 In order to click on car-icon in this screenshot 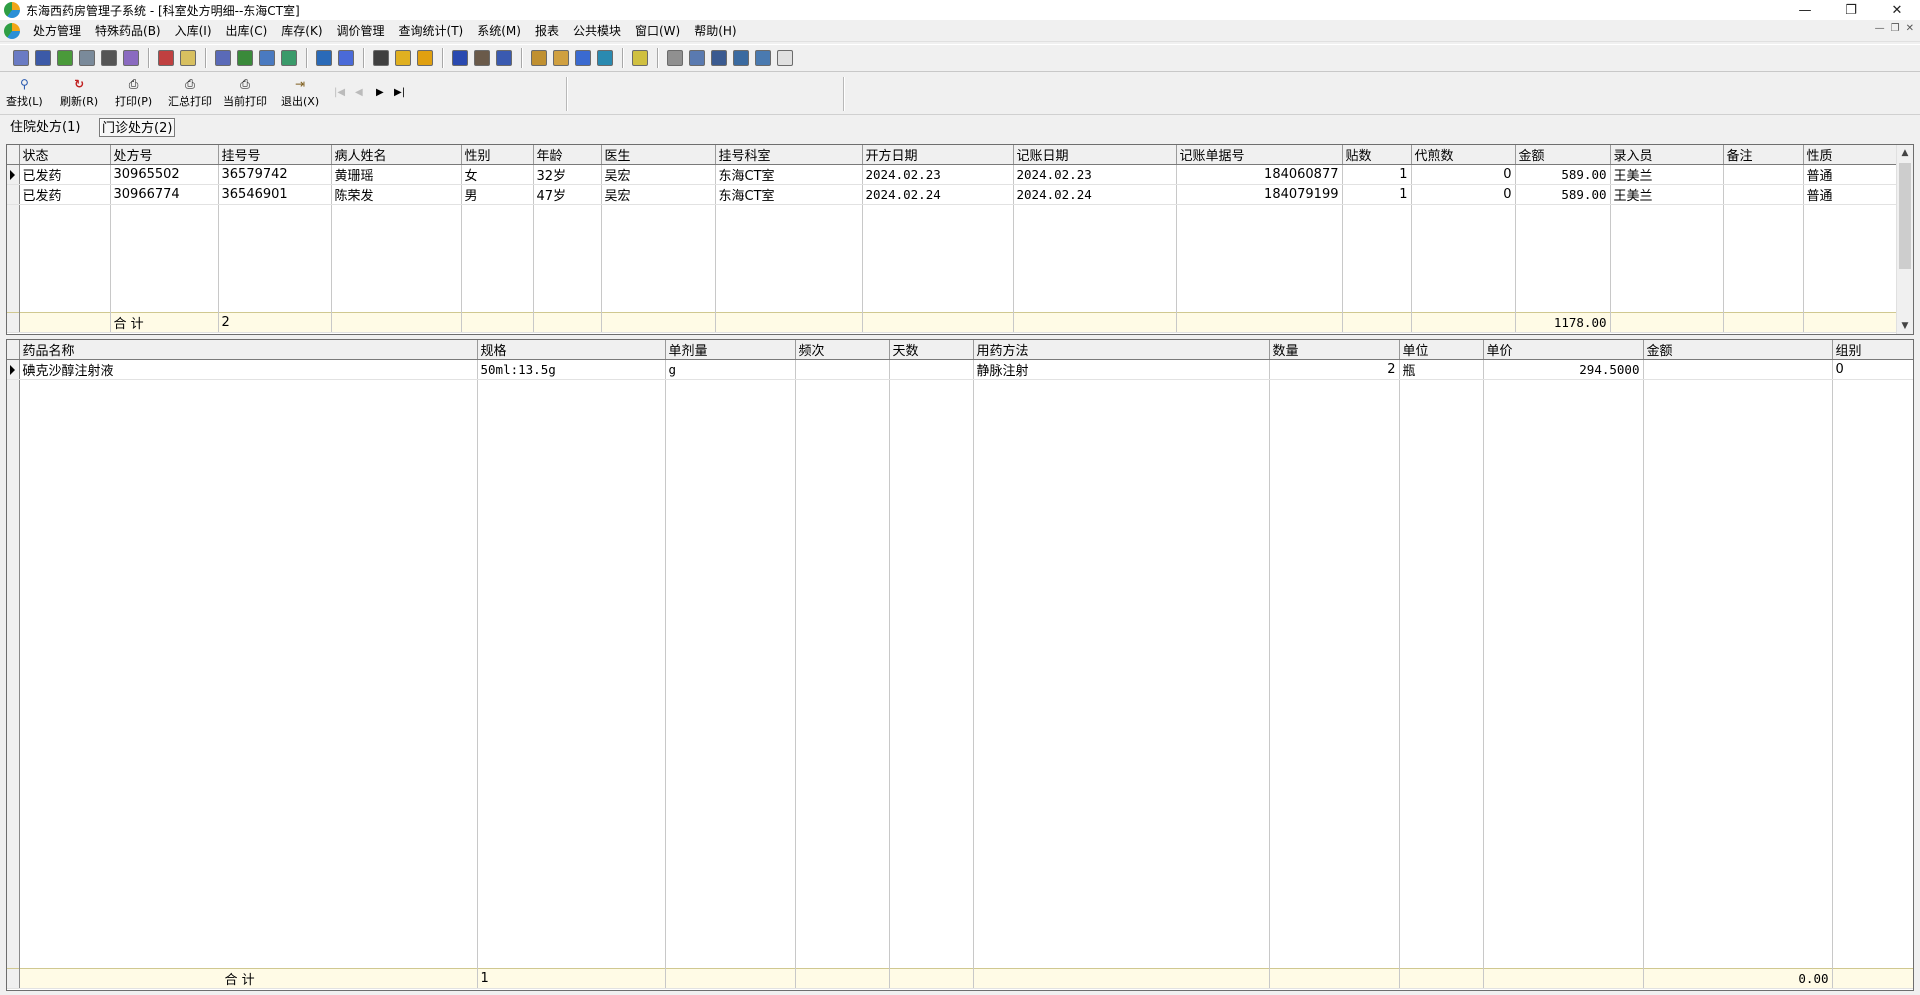, I will do `click(504, 58)`.